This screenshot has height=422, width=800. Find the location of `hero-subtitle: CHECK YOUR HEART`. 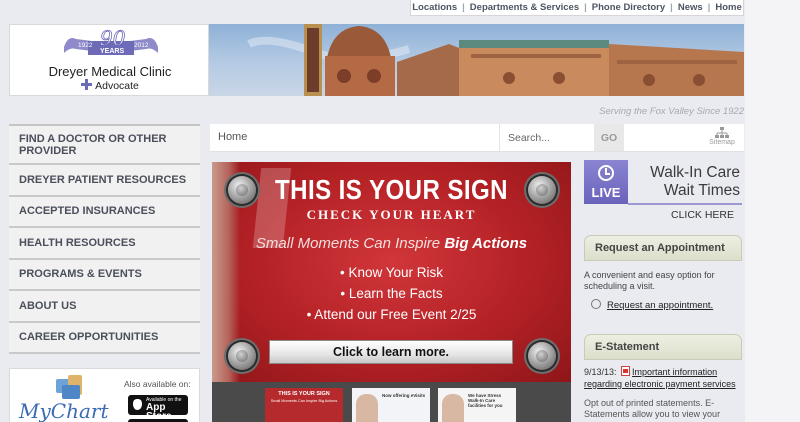

hero-subtitle: CHECK YOUR HEART is located at coordinates (391, 214).